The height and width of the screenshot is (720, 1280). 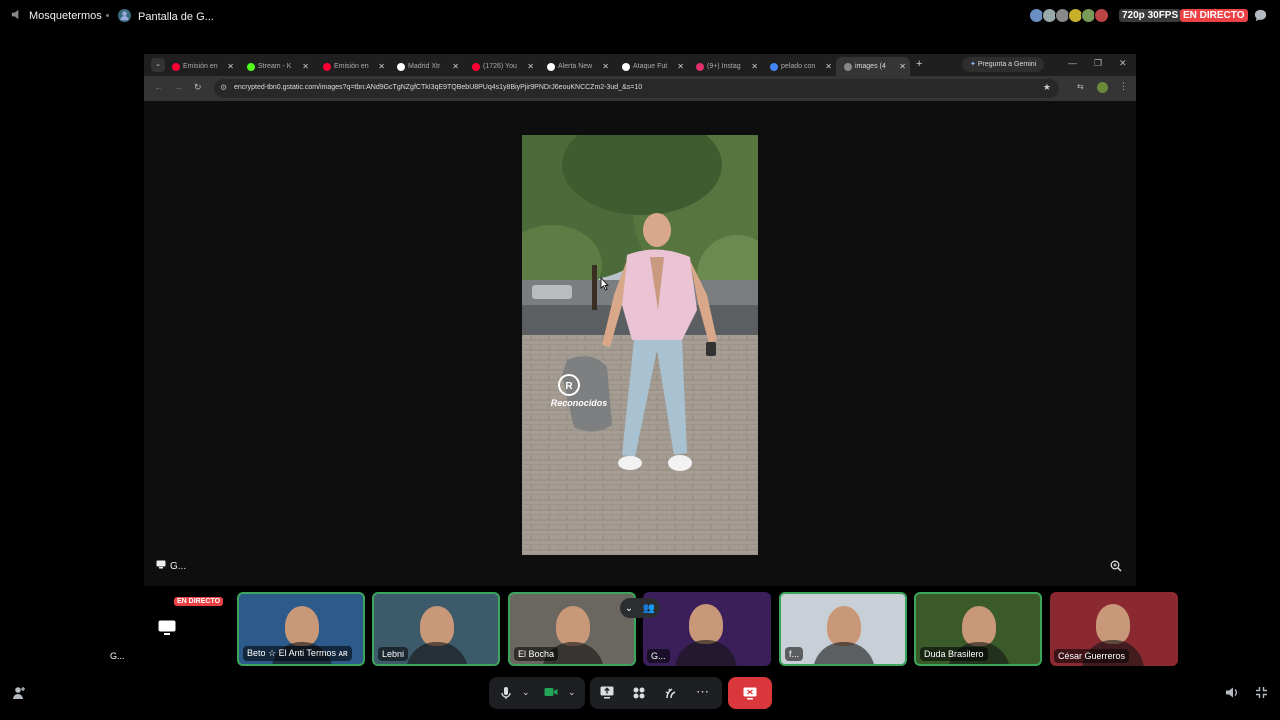 I want to click on invite-icon, so click(x=19, y=695).